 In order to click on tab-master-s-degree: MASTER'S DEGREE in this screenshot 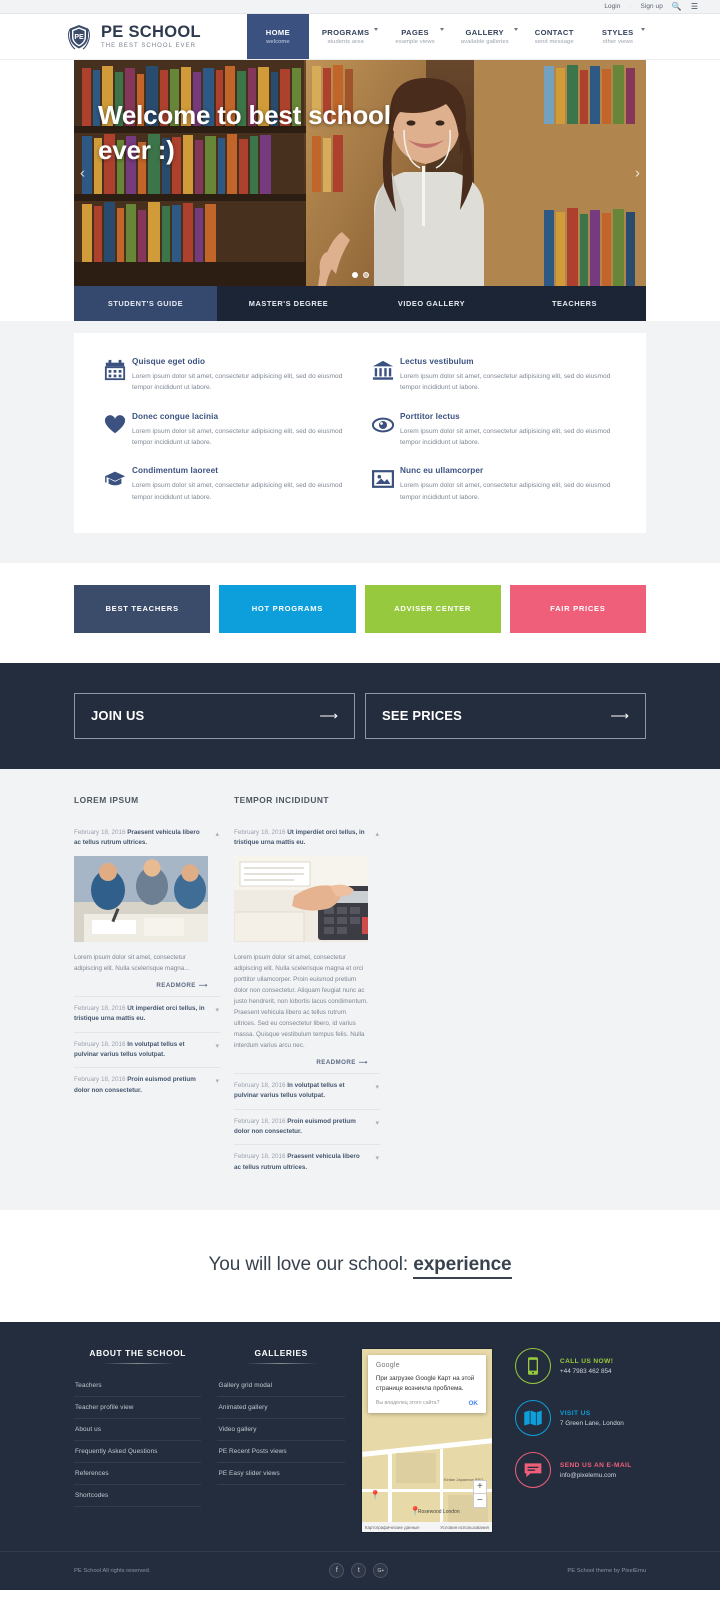, I will do `click(288, 303)`.